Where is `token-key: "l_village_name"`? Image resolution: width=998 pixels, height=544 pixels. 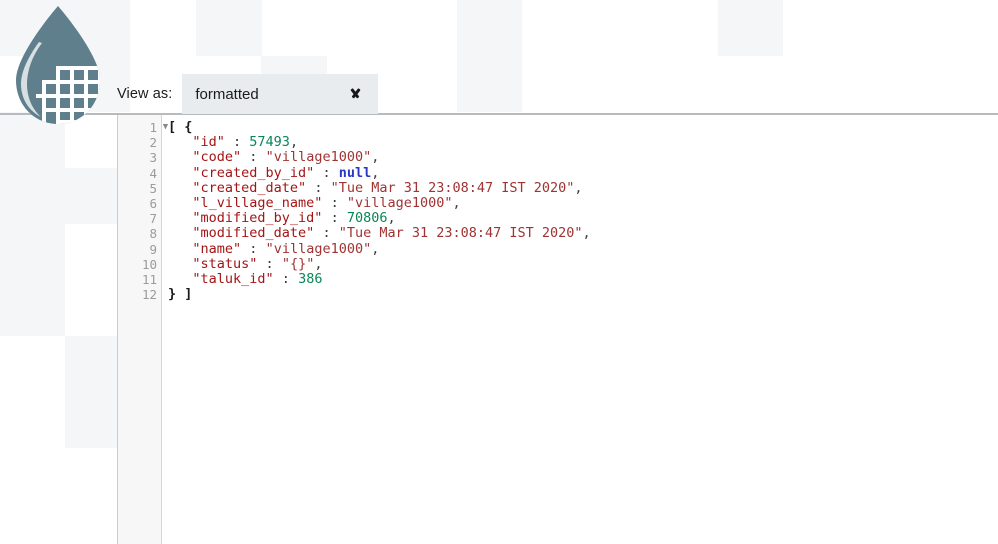
token-key: "l_village_name" is located at coordinates (257, 202).